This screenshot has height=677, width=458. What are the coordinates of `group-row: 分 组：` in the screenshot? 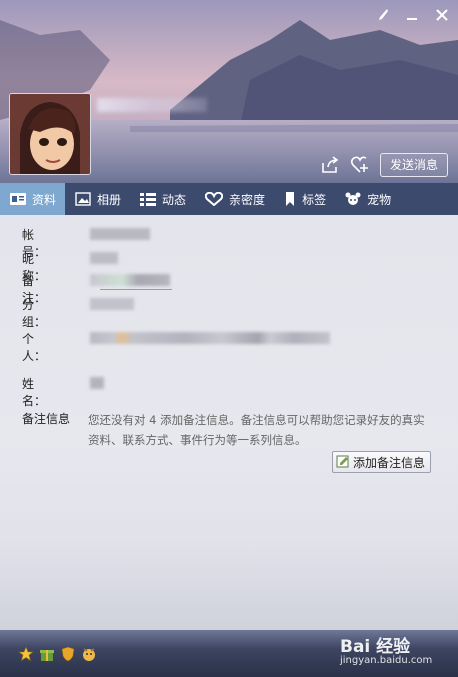 It's located at (45, 313).